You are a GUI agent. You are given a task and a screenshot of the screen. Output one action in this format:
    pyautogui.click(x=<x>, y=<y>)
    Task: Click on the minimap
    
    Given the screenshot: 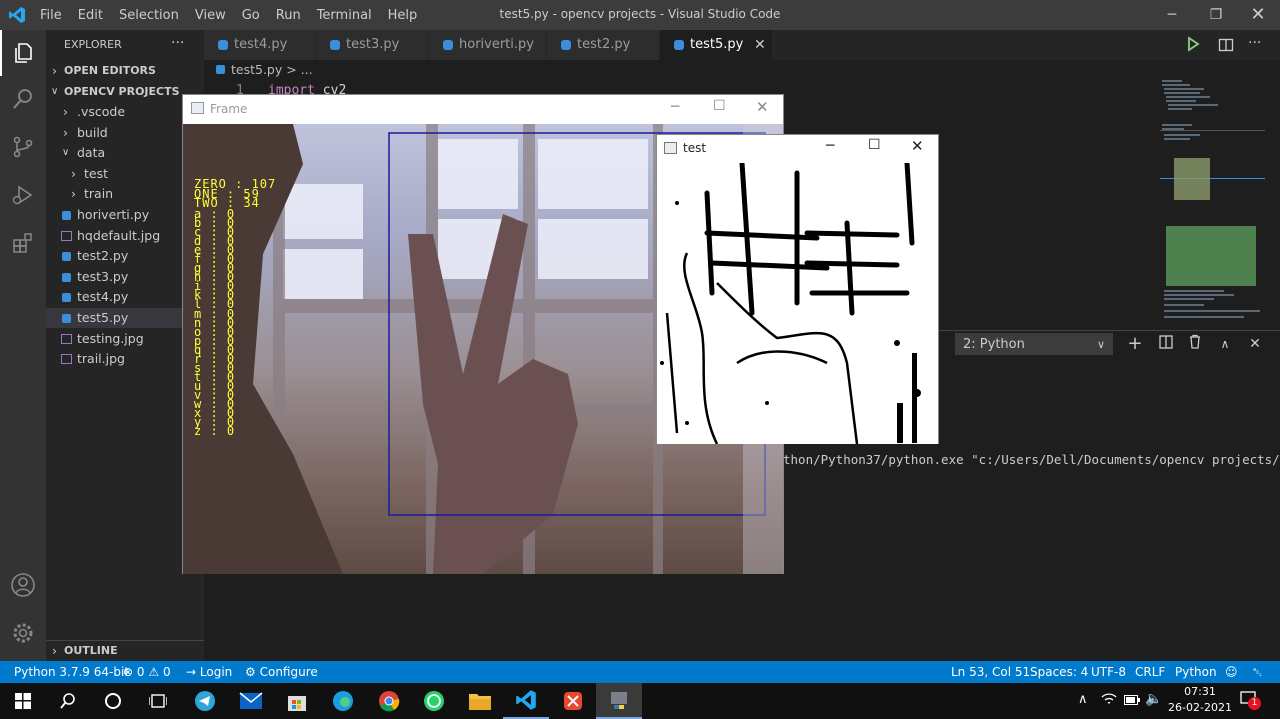 What is the action you would take?
    pyautogui.click(x=1212, y=203)
    